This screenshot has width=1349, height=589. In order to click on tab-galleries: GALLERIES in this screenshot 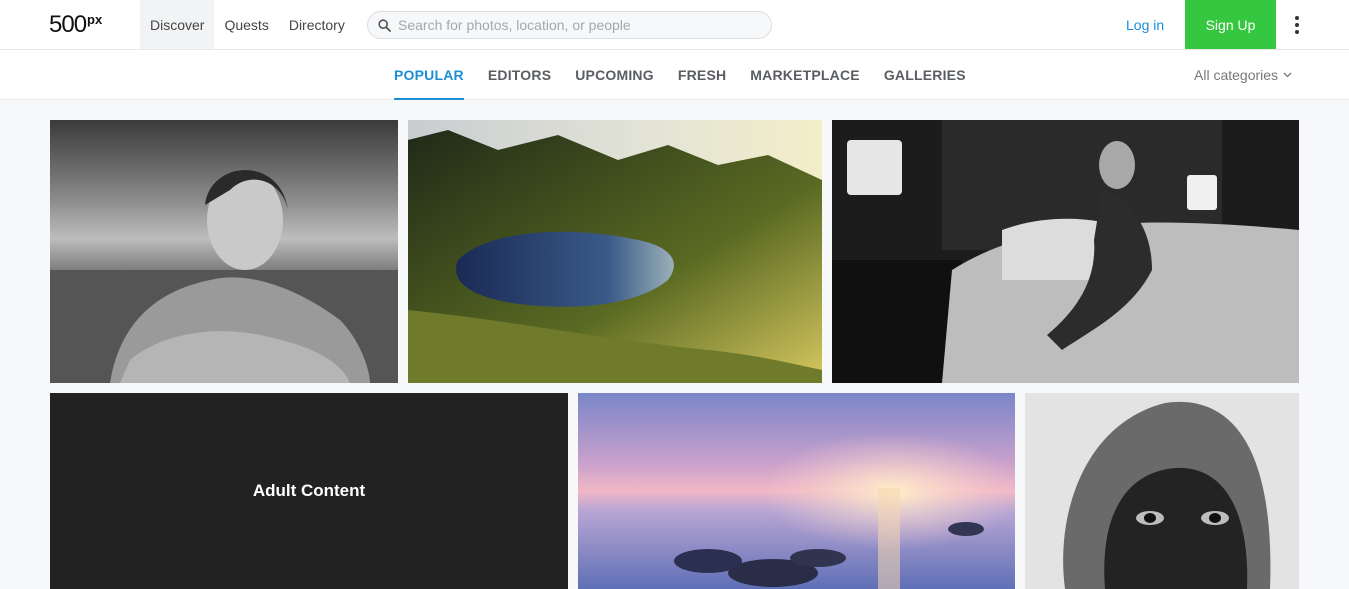, I will do `click(925, 75)`.